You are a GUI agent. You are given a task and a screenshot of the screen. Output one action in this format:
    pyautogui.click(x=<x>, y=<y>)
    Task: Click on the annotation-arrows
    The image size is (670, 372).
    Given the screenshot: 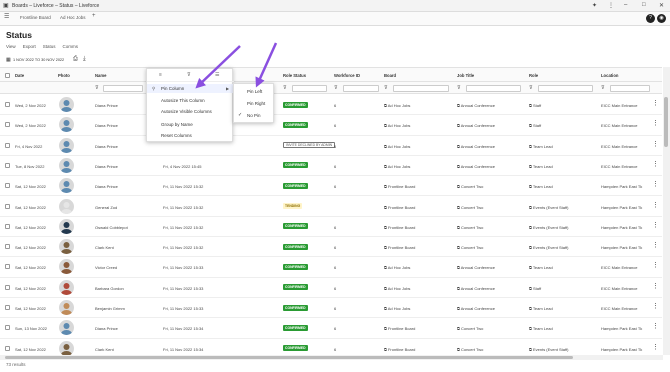 What is the action you would take?
    pyautogui.click(x=236, y=65)
    